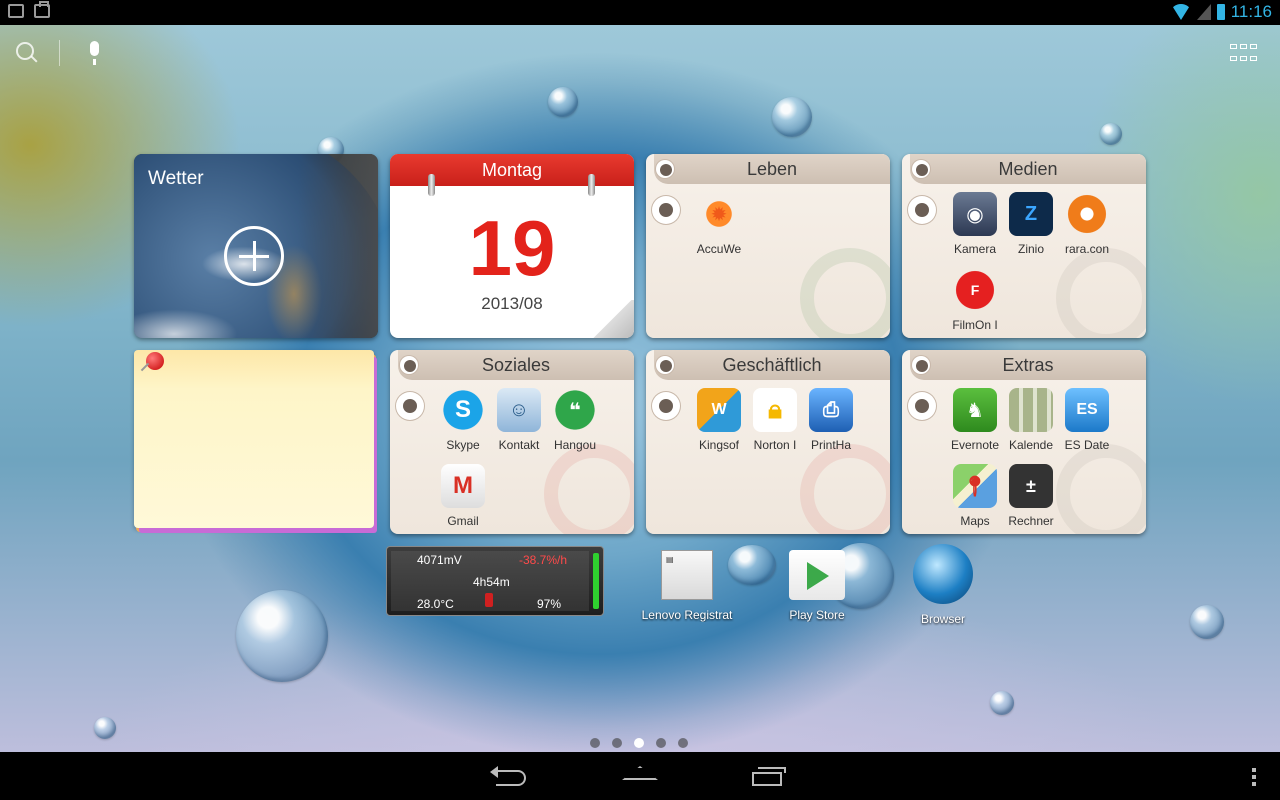  I want to click on app-maps: 📍︎ Maps, so click(975, 496).